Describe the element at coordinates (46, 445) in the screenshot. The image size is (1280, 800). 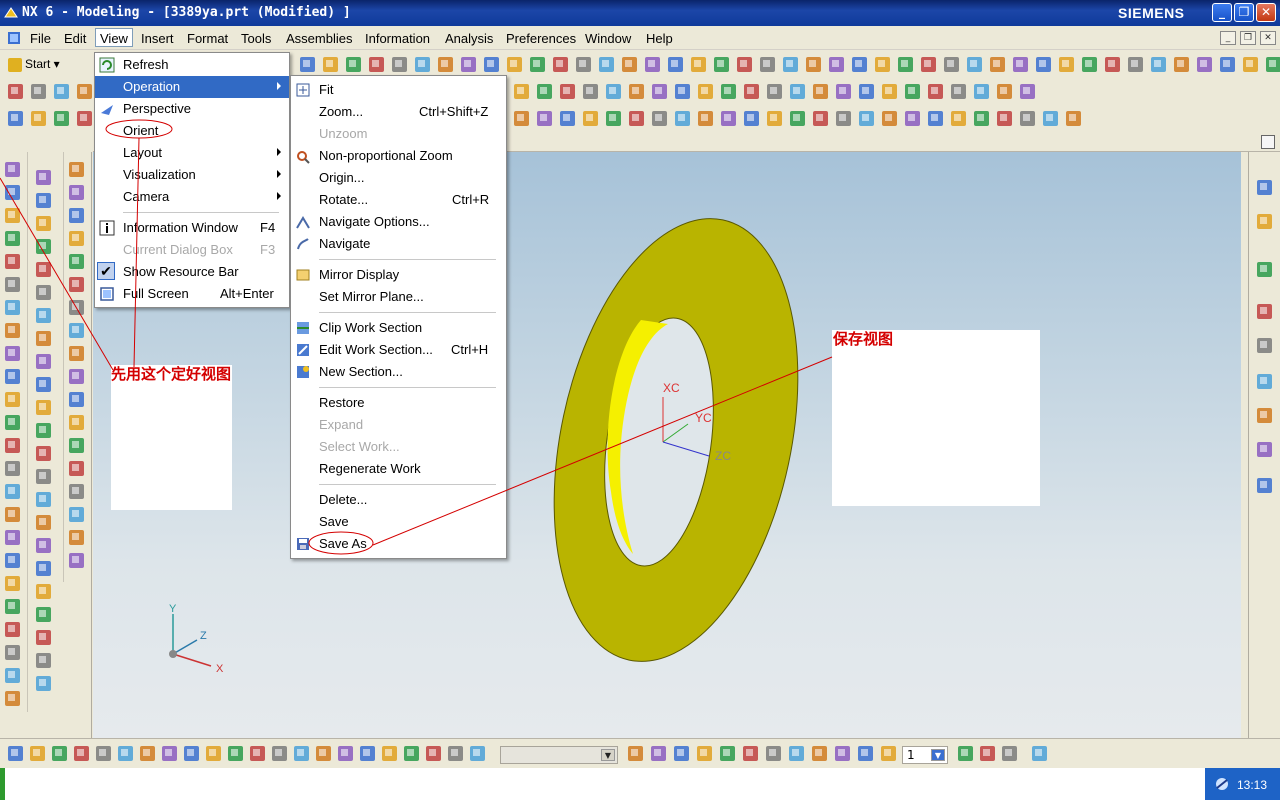
I see `left-toolbar-icons` at that location.